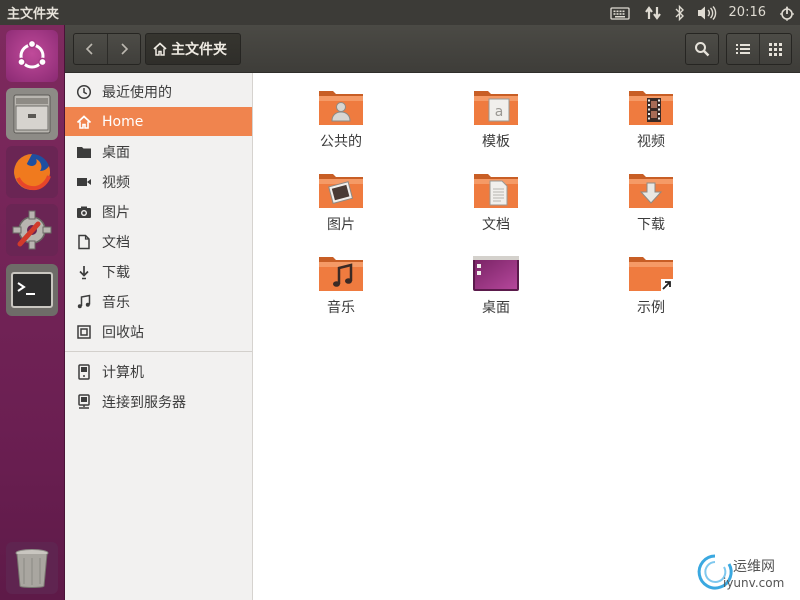 The width and height of the screenshot is (800, 600). Describe the element at coordinates (158, 351) in the screenshot. I see `sidebar-separator` at that location.